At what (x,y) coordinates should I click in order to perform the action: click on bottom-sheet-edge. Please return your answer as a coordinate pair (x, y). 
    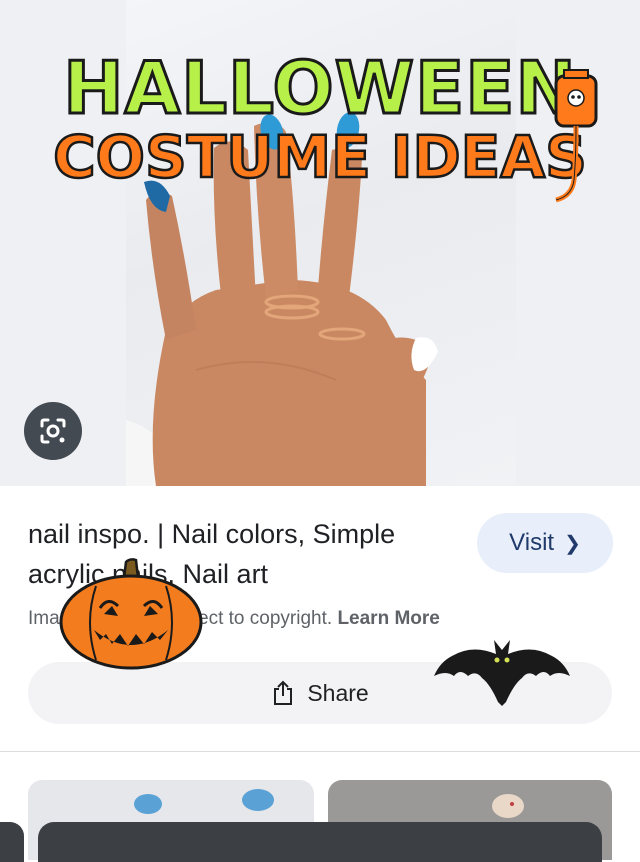
    Looking at the image, I should click on (12, 842).